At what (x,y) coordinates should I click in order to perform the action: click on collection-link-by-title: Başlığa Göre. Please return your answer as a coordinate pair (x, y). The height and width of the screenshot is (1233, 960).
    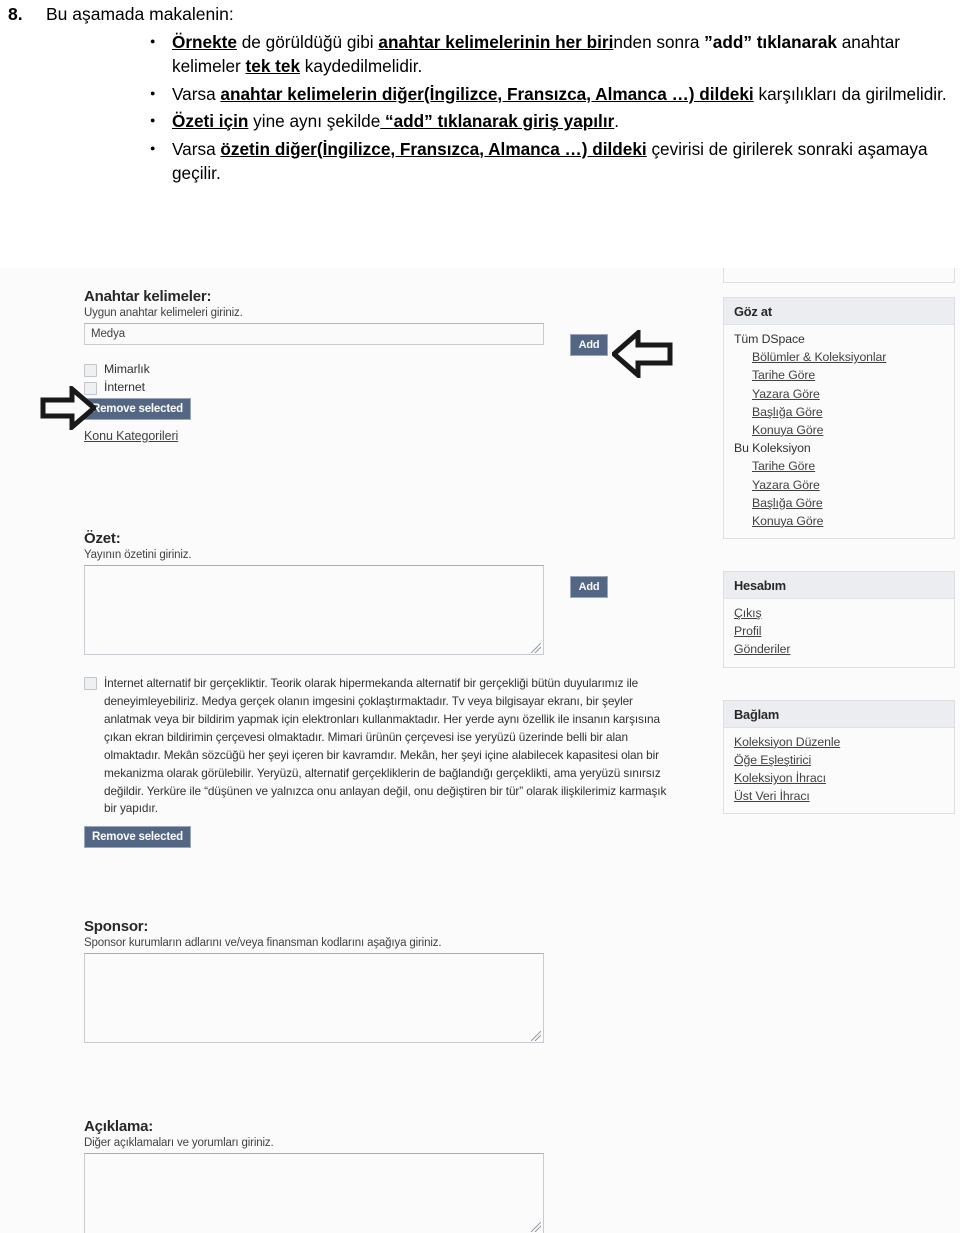
    Looking at the image, I should click on (839, 503).